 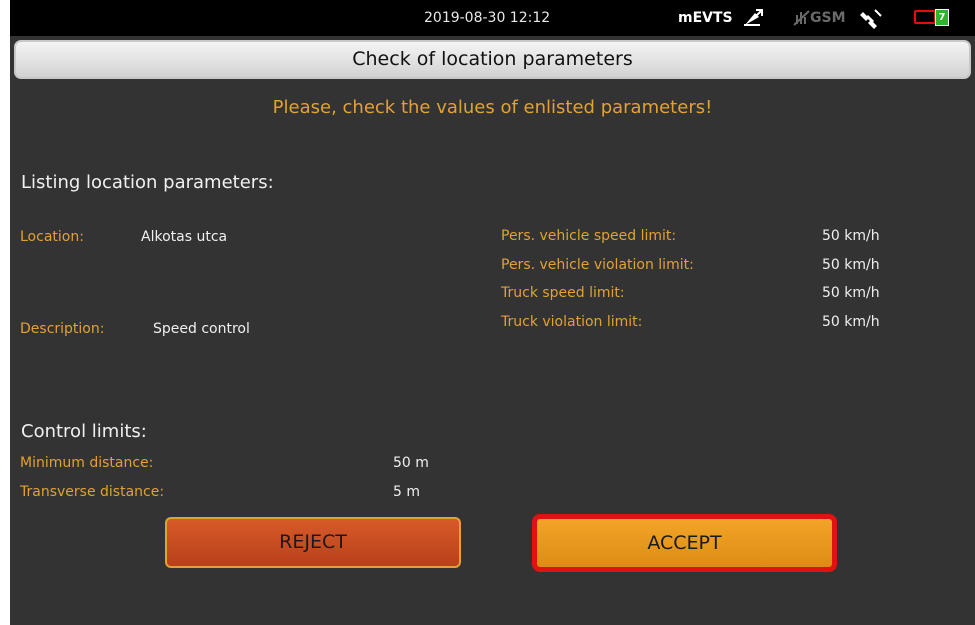 What do you see at coordinates (184, 237) in the screenshot?
I see `location-value: Alkotas utca` at bounding box center [184, 237].